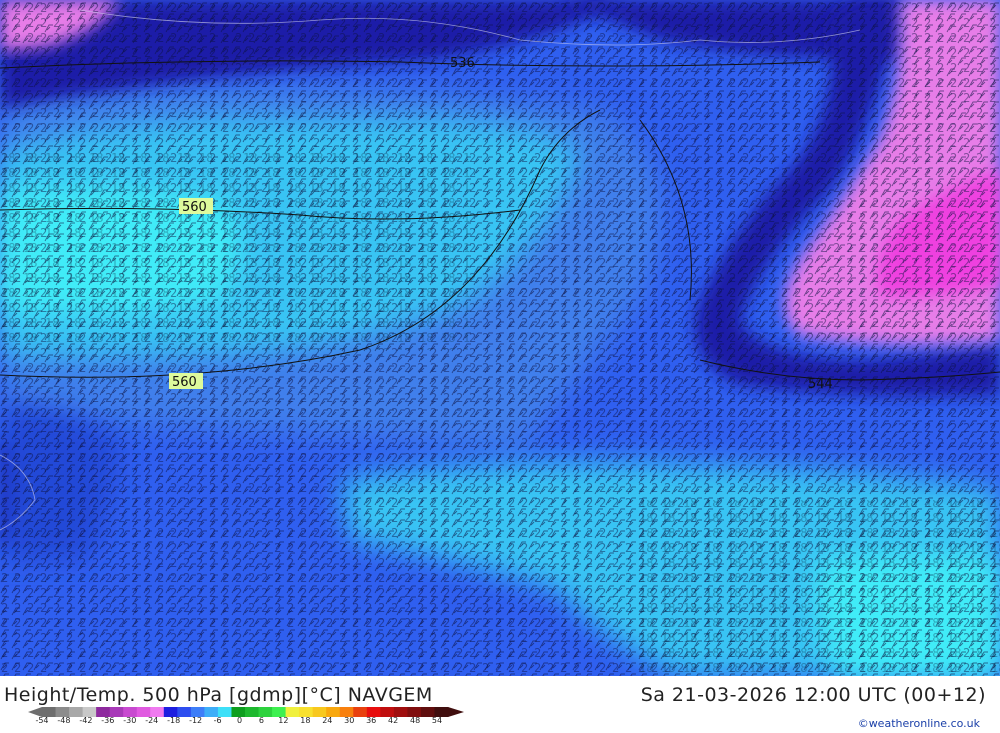 This screenshot has width=1000, height=733. I want to click on legend-tick-label: -30, so click(129, 720).